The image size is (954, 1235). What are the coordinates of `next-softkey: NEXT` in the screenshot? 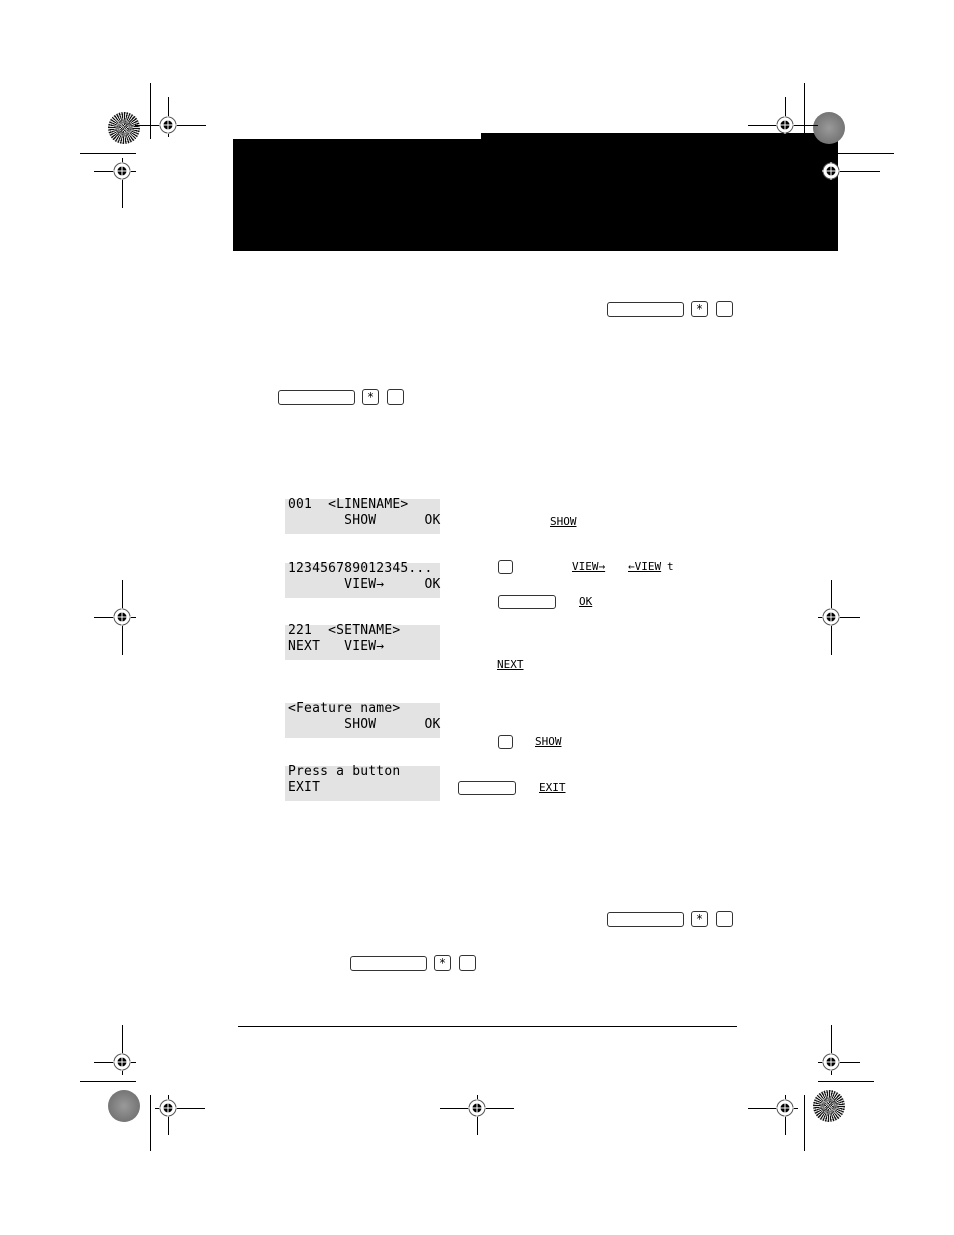 It's located at (510, 665).